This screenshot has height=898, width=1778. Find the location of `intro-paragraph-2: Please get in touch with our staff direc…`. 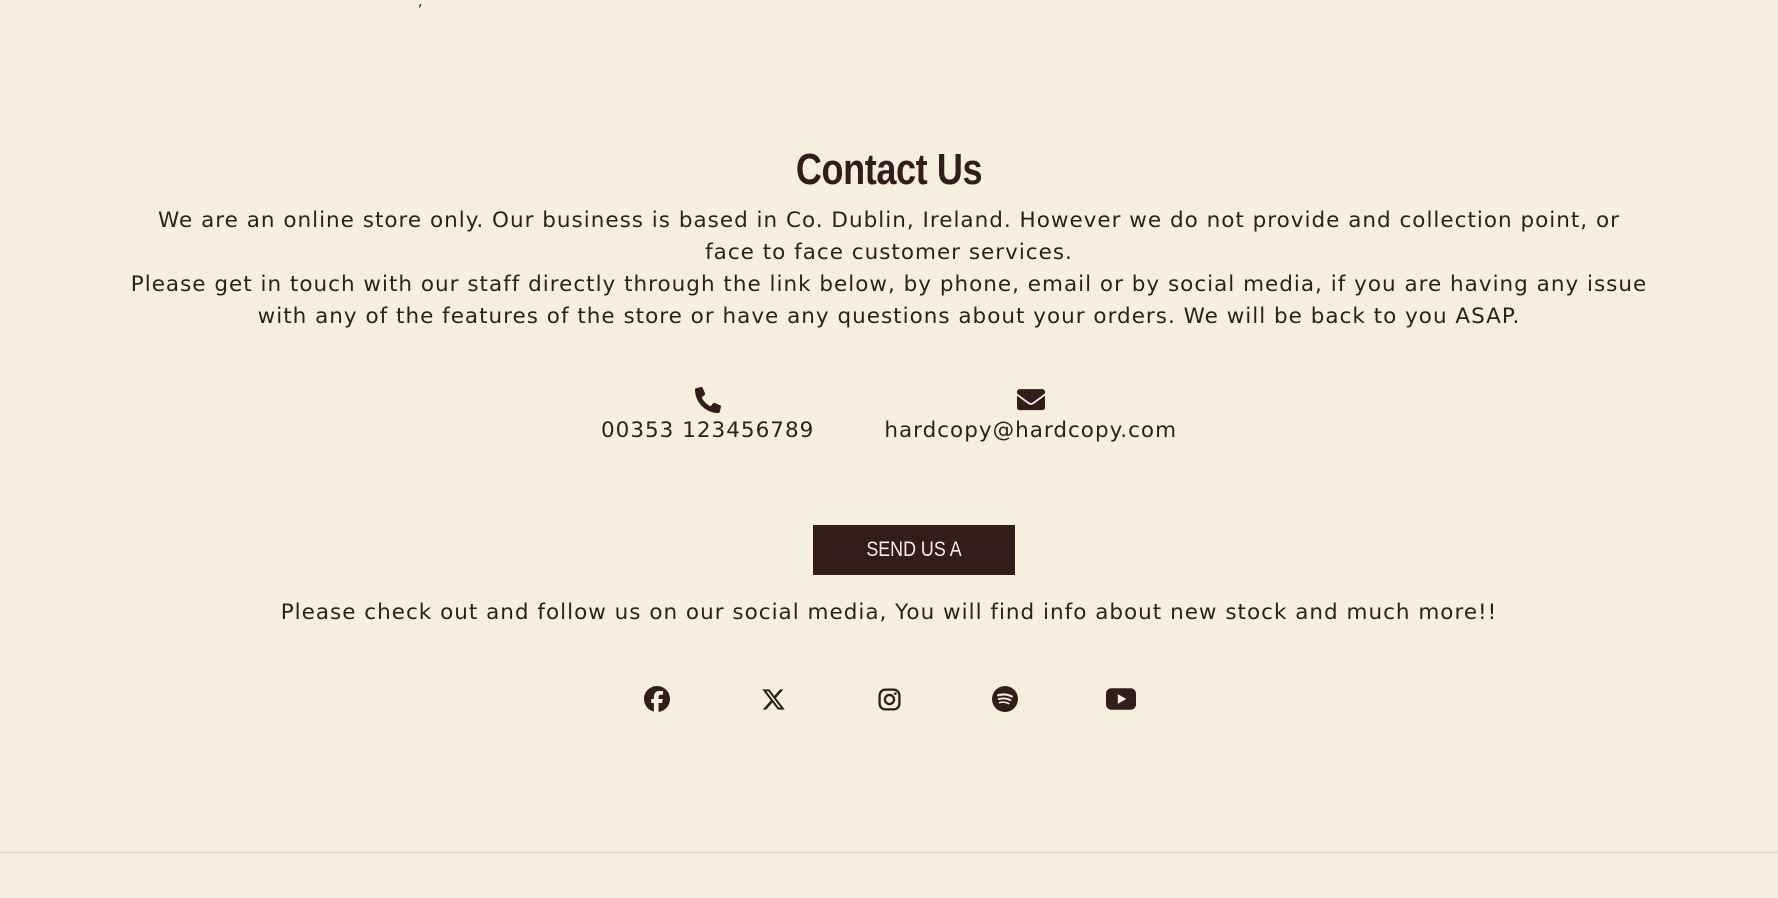

intro-paragraph-2: Please get in touch with our staff direc… is located at coordinates (889, 300).